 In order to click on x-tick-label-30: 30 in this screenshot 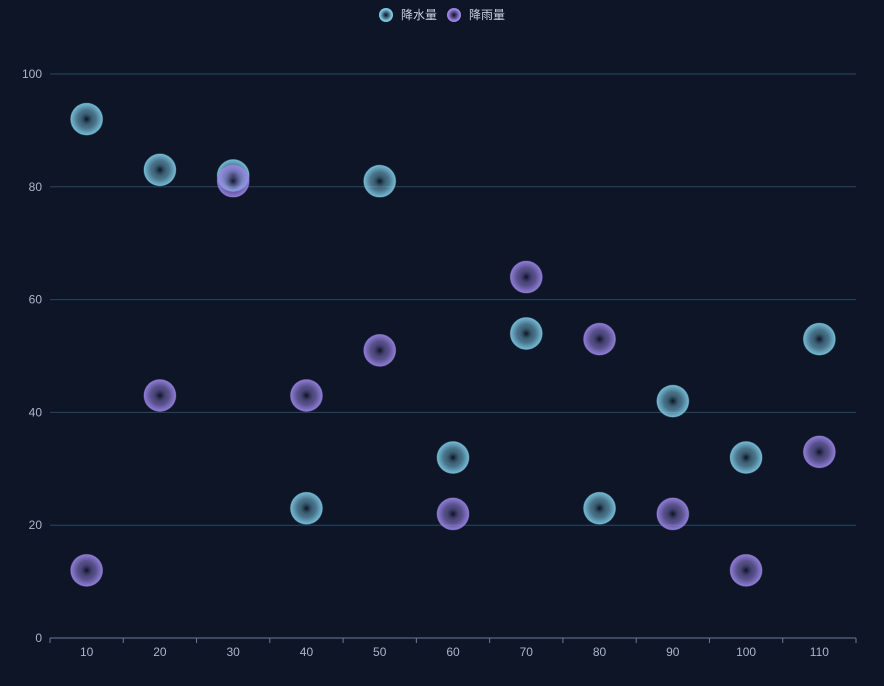, I will do `click(234, 652)`.